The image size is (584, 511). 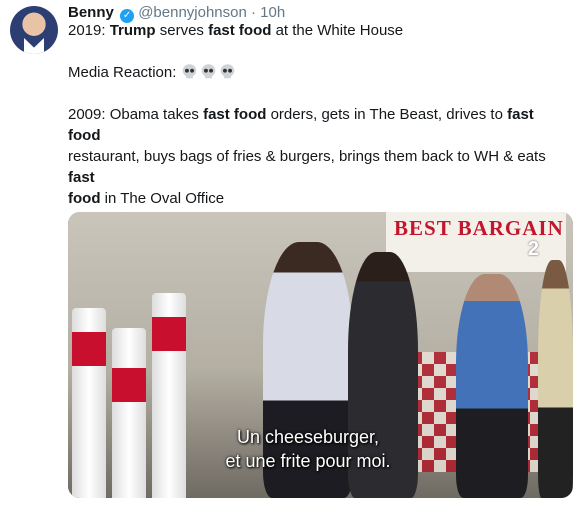 I want to click on video-subtitle-line-1: Un cheeseburger,, so click(x=308, y=437).